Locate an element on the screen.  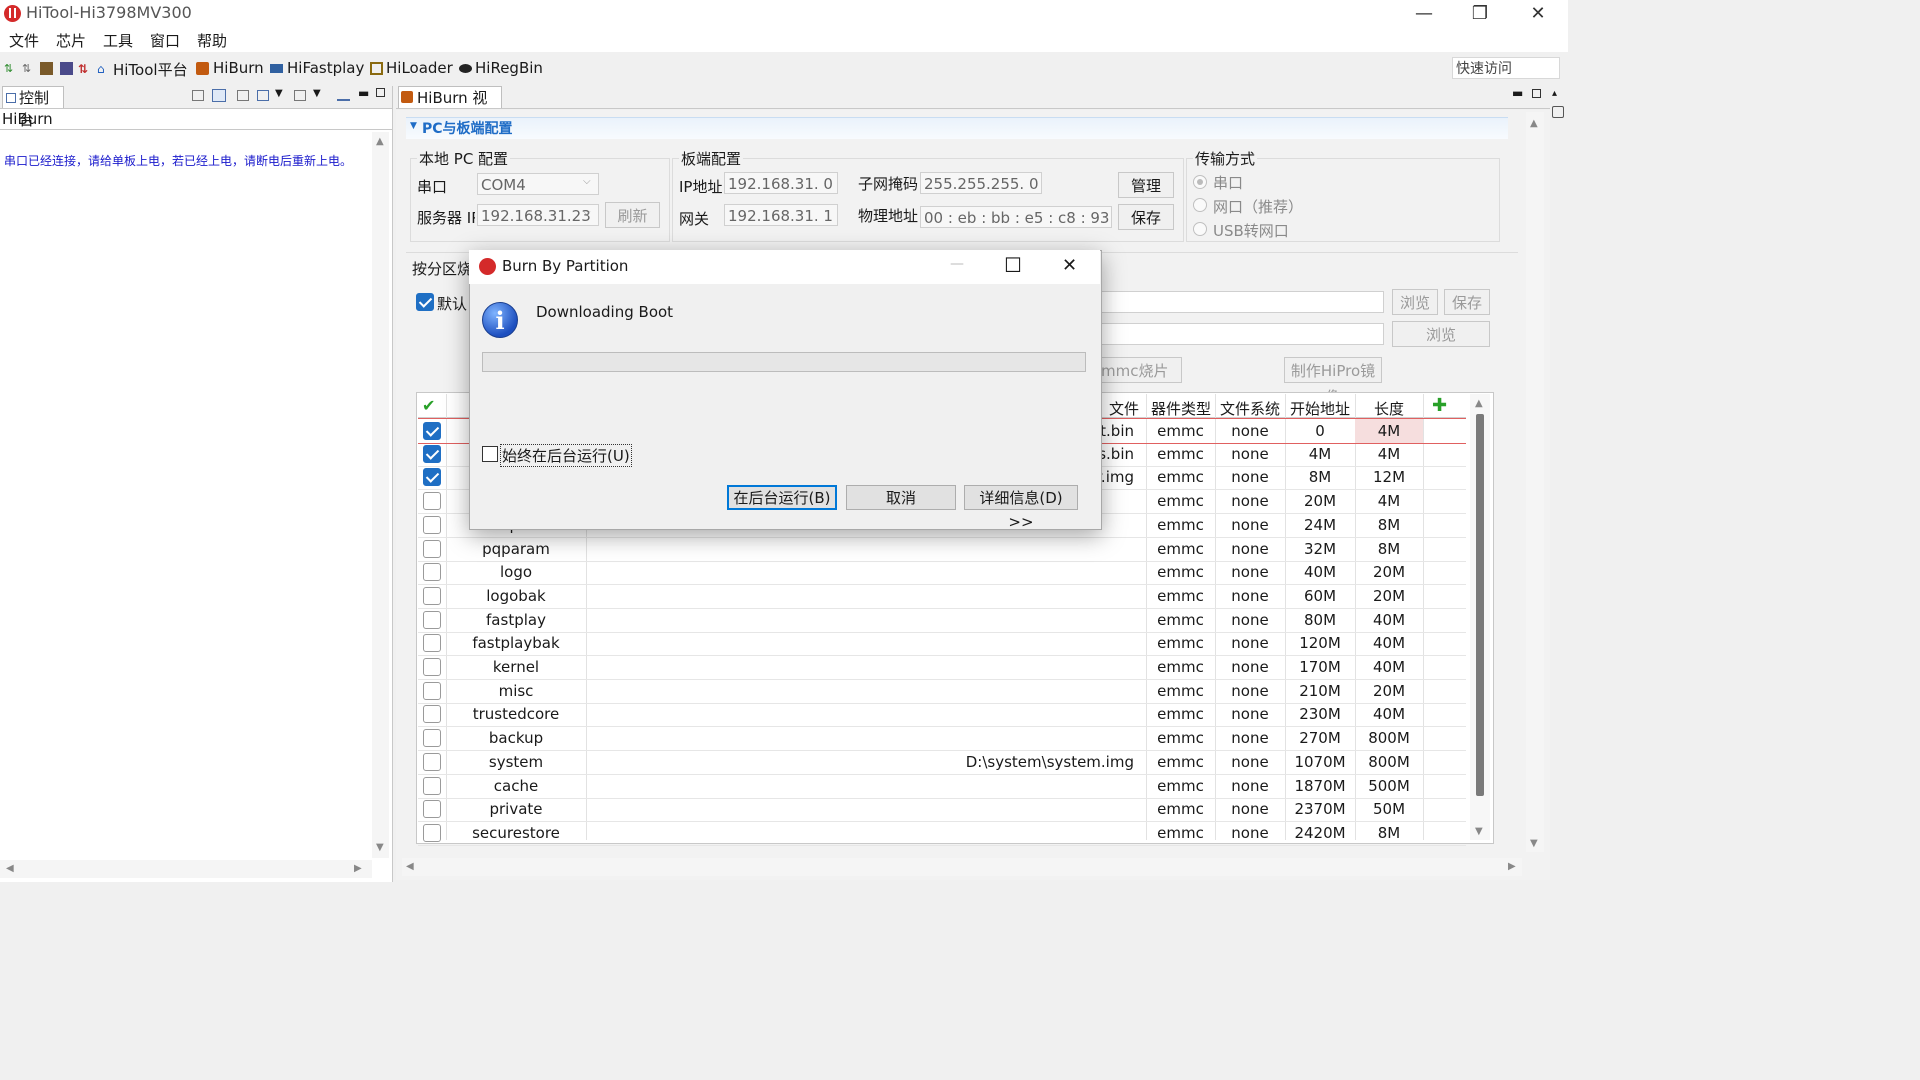
hifastplay-icon is located at coordinates (276, 68).